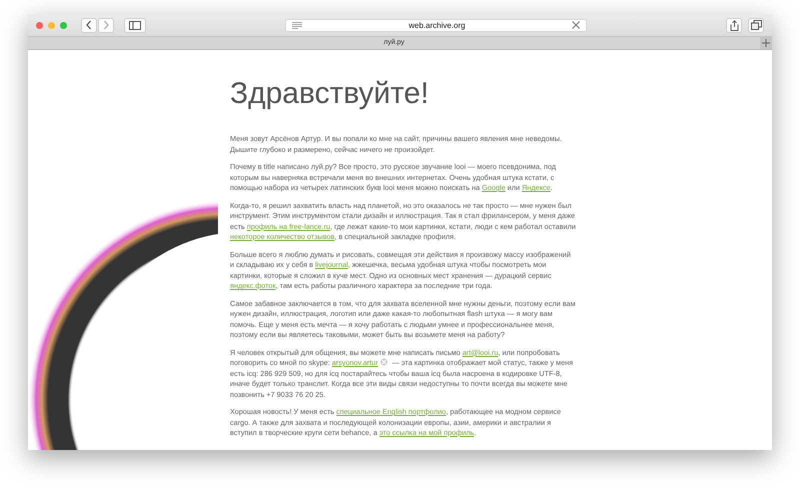 Image resolution: width=800 pixels, height=492 pixels. What do you see at coordinates (384, 362) in the screenshot?
I see `status-icon` at bounding box center [384, 362].